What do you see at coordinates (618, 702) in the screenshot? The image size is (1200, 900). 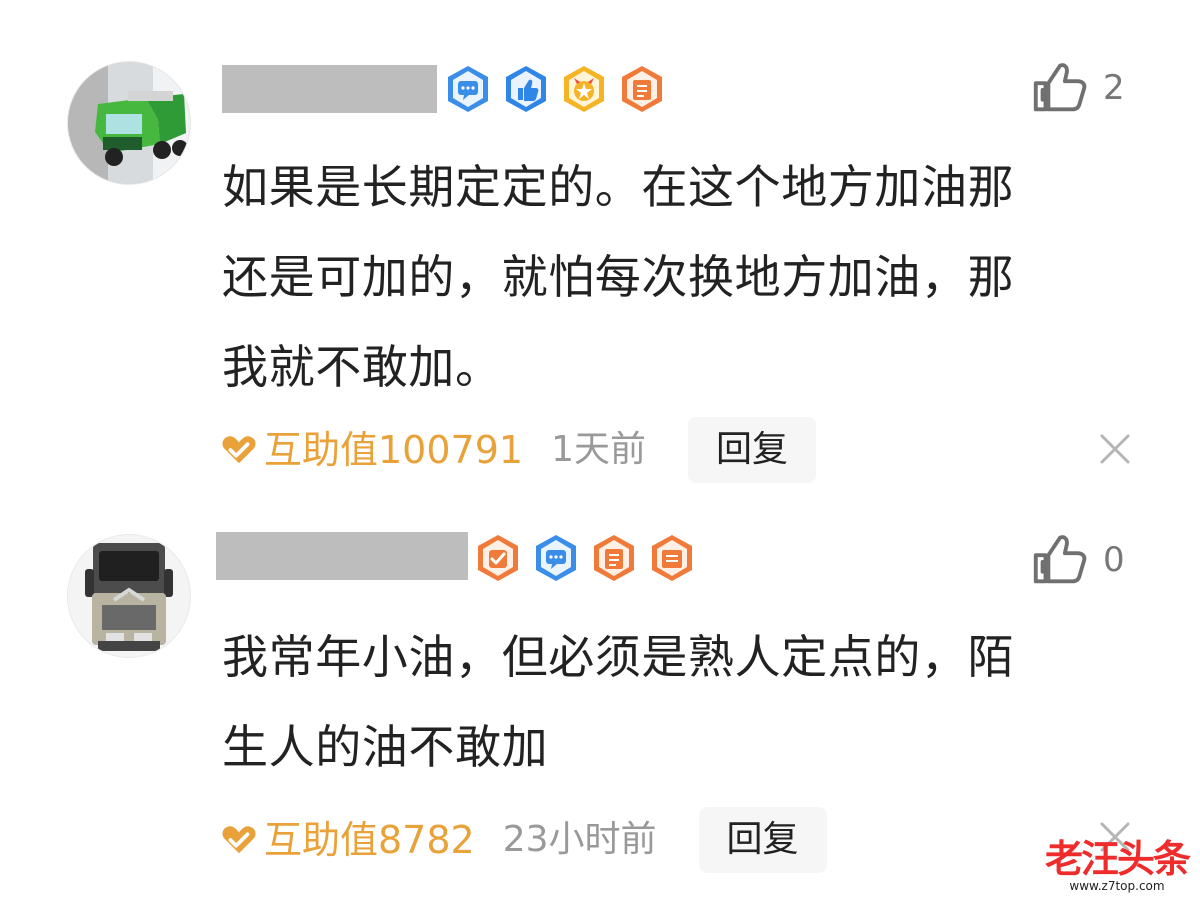 I see `comment-text: 我常年小油，但必须是熟人定点的，陌 生人的油不敢加` at bounding box center [618, 702].